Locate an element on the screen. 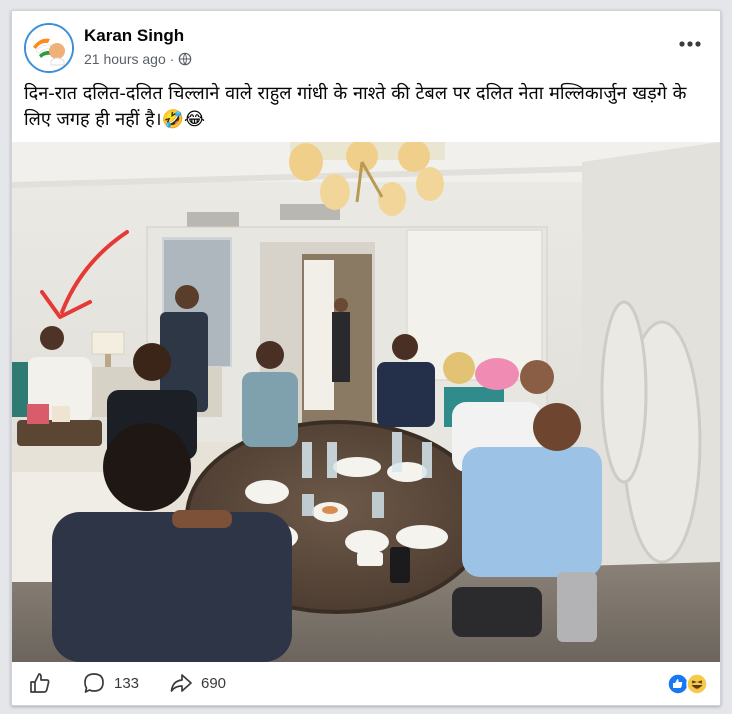 The height and width of the screenshot is (714, 732). share-arrow-icon is located at coordinates (181, 683).